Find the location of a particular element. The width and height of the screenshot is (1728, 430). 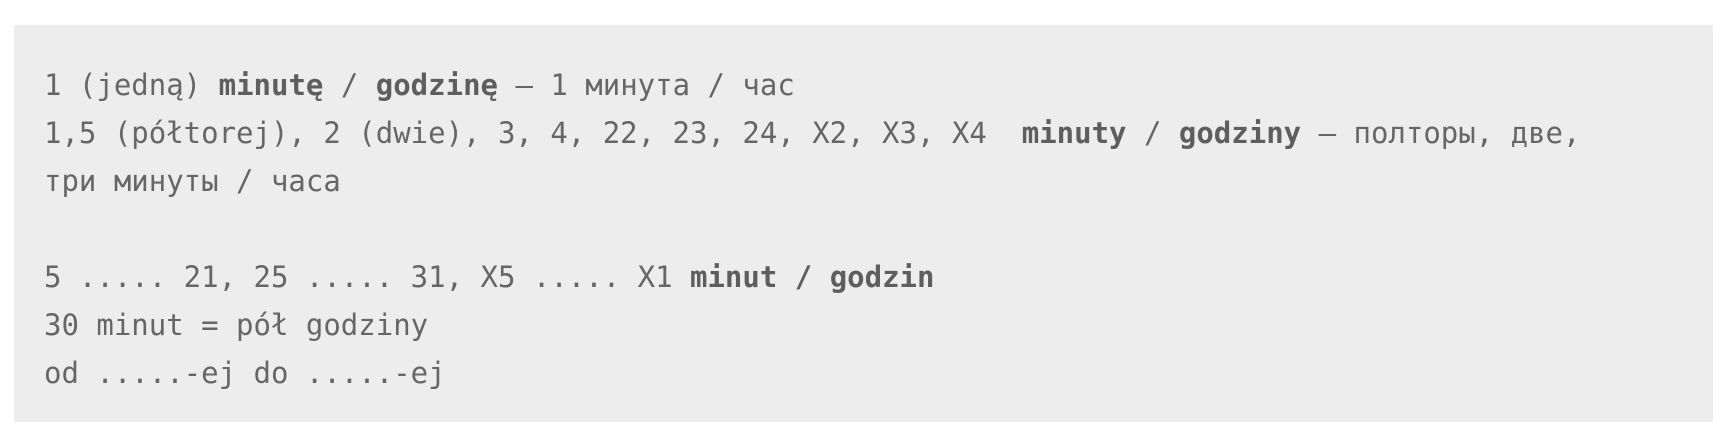

bold-term: godzinę is located at coordinates (436, 85).